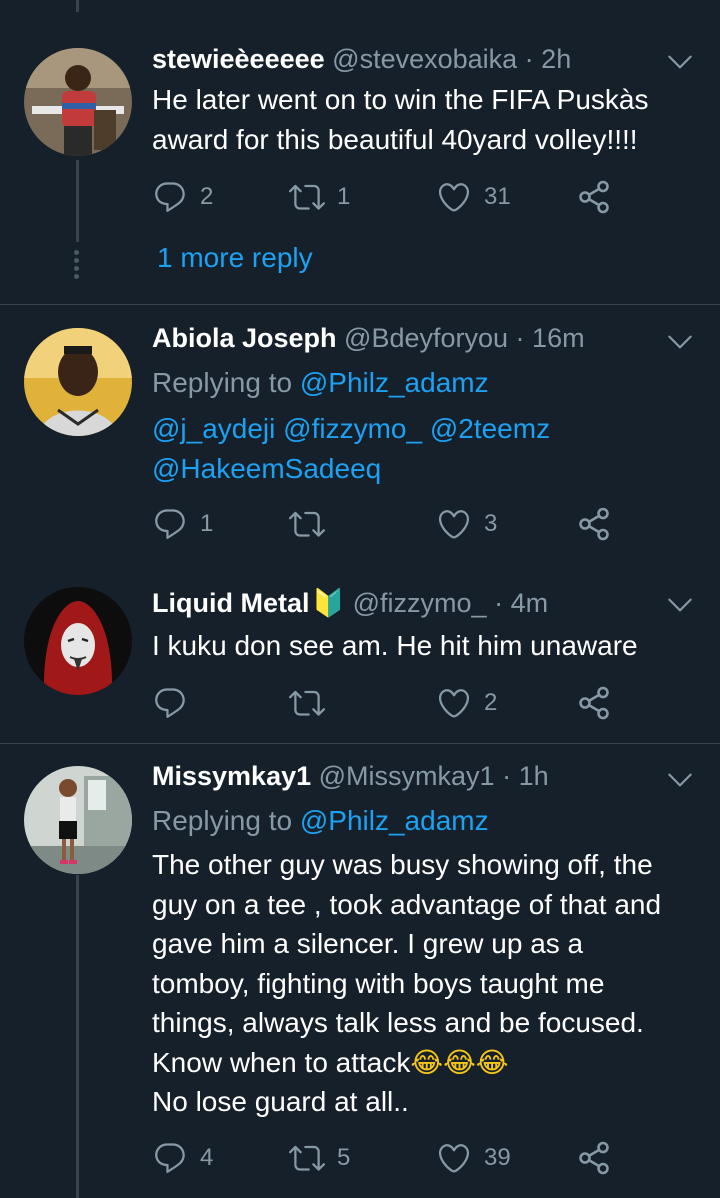  Describe the element at coordinates (244, 338) in the screenshot. I see `display-name: Abiola Joseph` at that location.